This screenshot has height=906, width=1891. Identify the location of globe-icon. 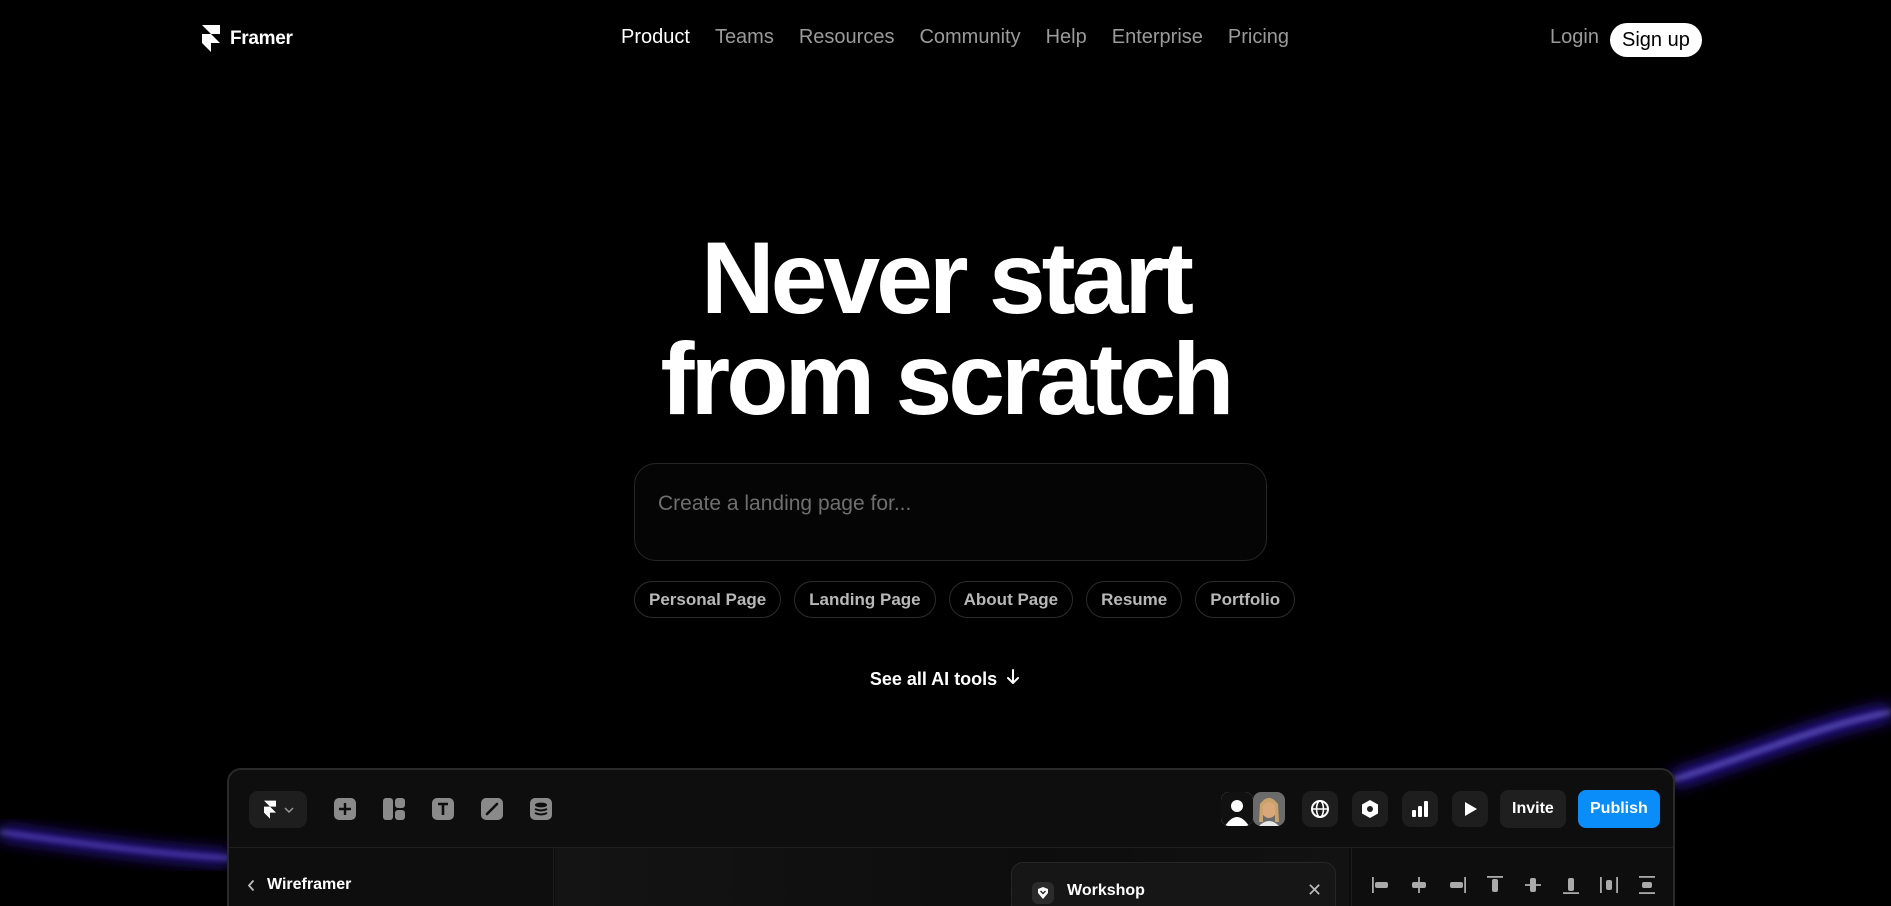
(1320, 809).